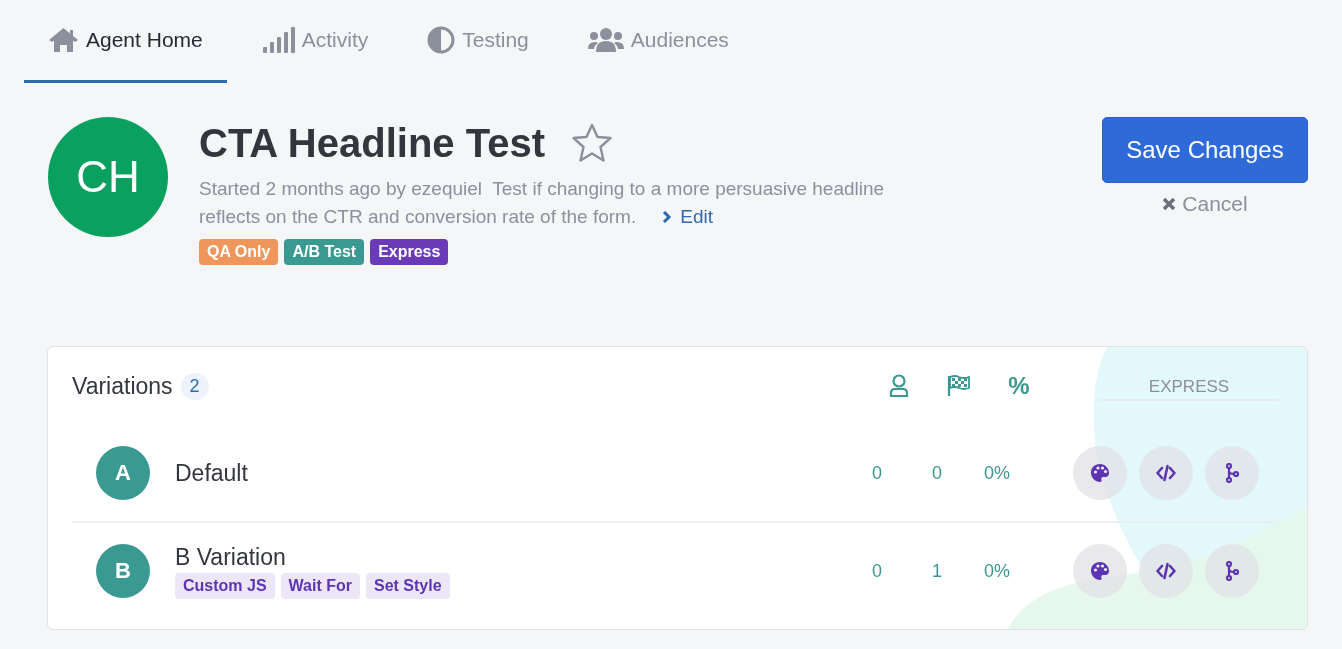  I want to click on tag: A/B Test, so click(324, 252).